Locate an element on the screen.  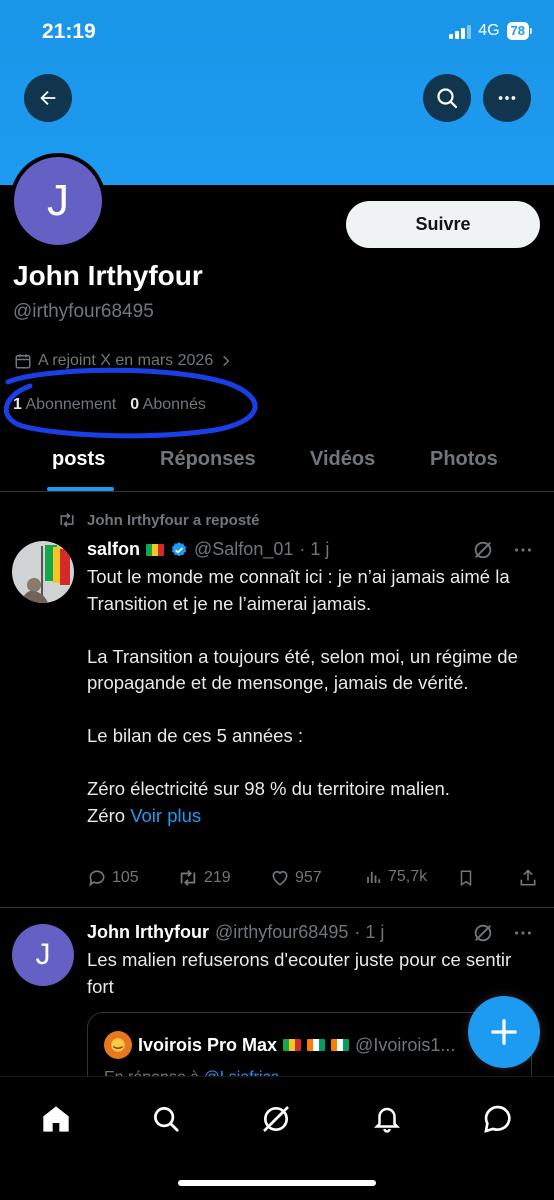
post-author-avatar is located at coordinates (43, 572).